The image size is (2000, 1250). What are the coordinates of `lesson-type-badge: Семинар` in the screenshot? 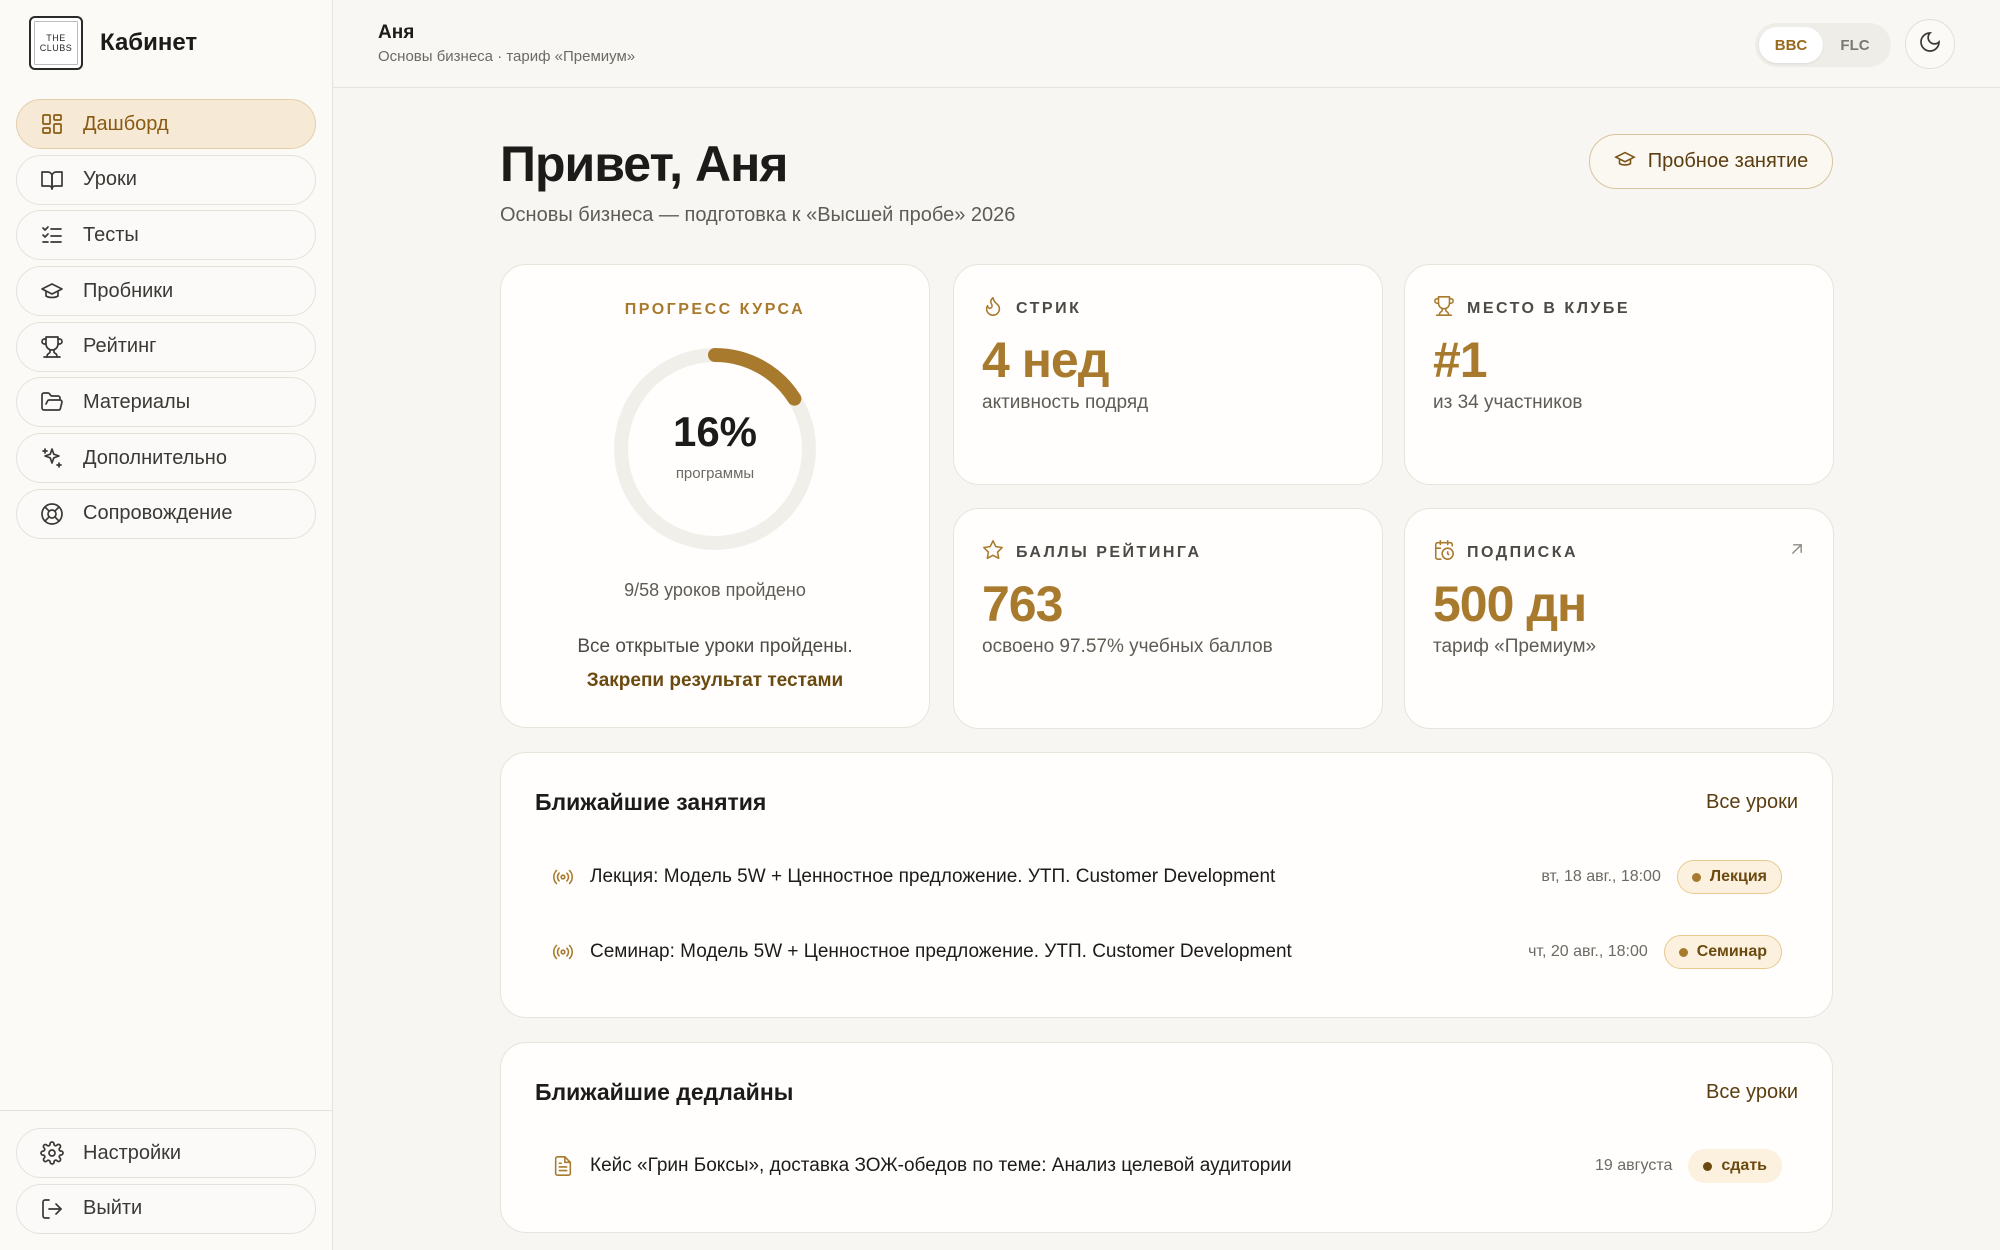 It's located at (1722, 952).